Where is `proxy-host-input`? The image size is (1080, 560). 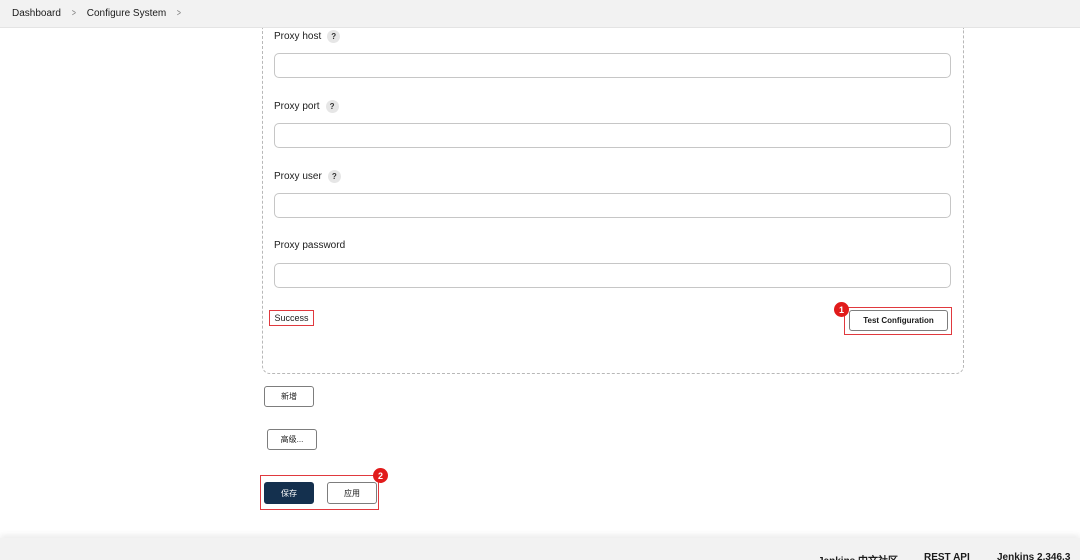
proxy-host-input is located at coordinates (612, 65).